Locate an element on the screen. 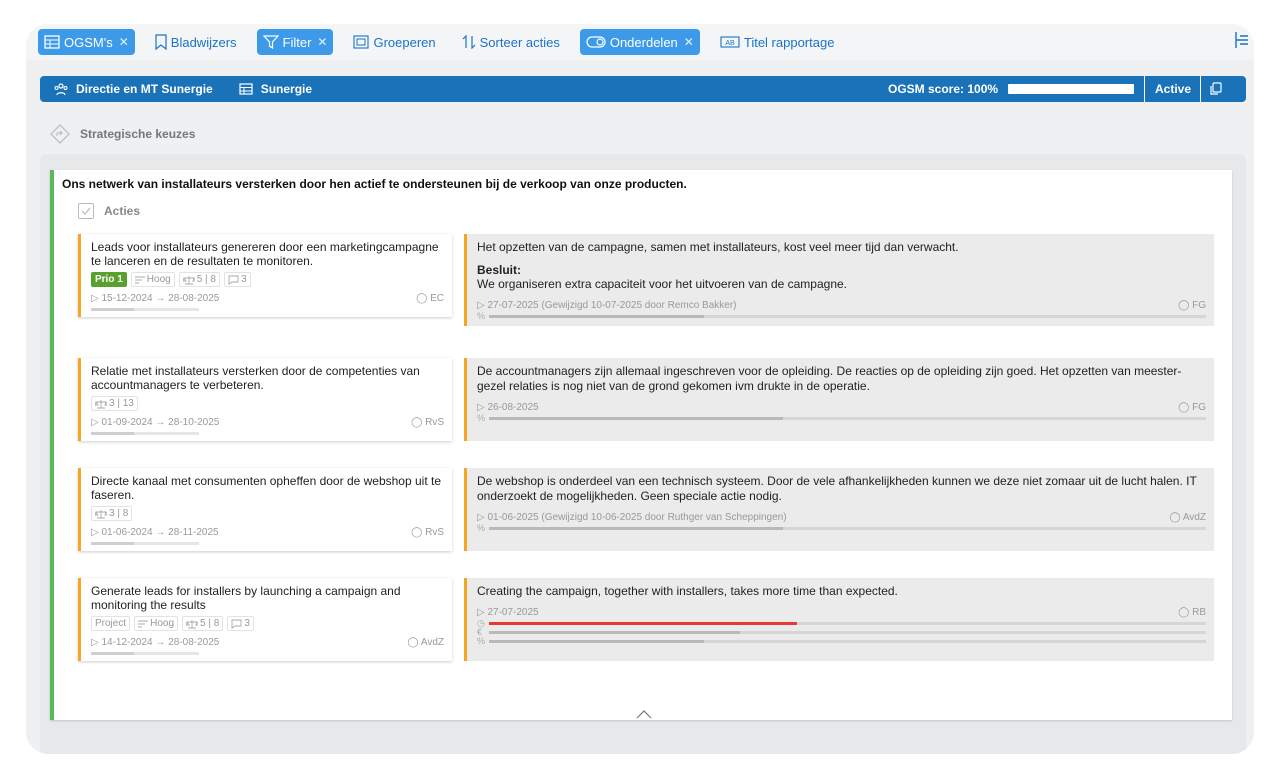 The width and height of the screenshot is (1280, 780). toolbar-sort-button: Sorteer acties is located at coordinates (511, 42).